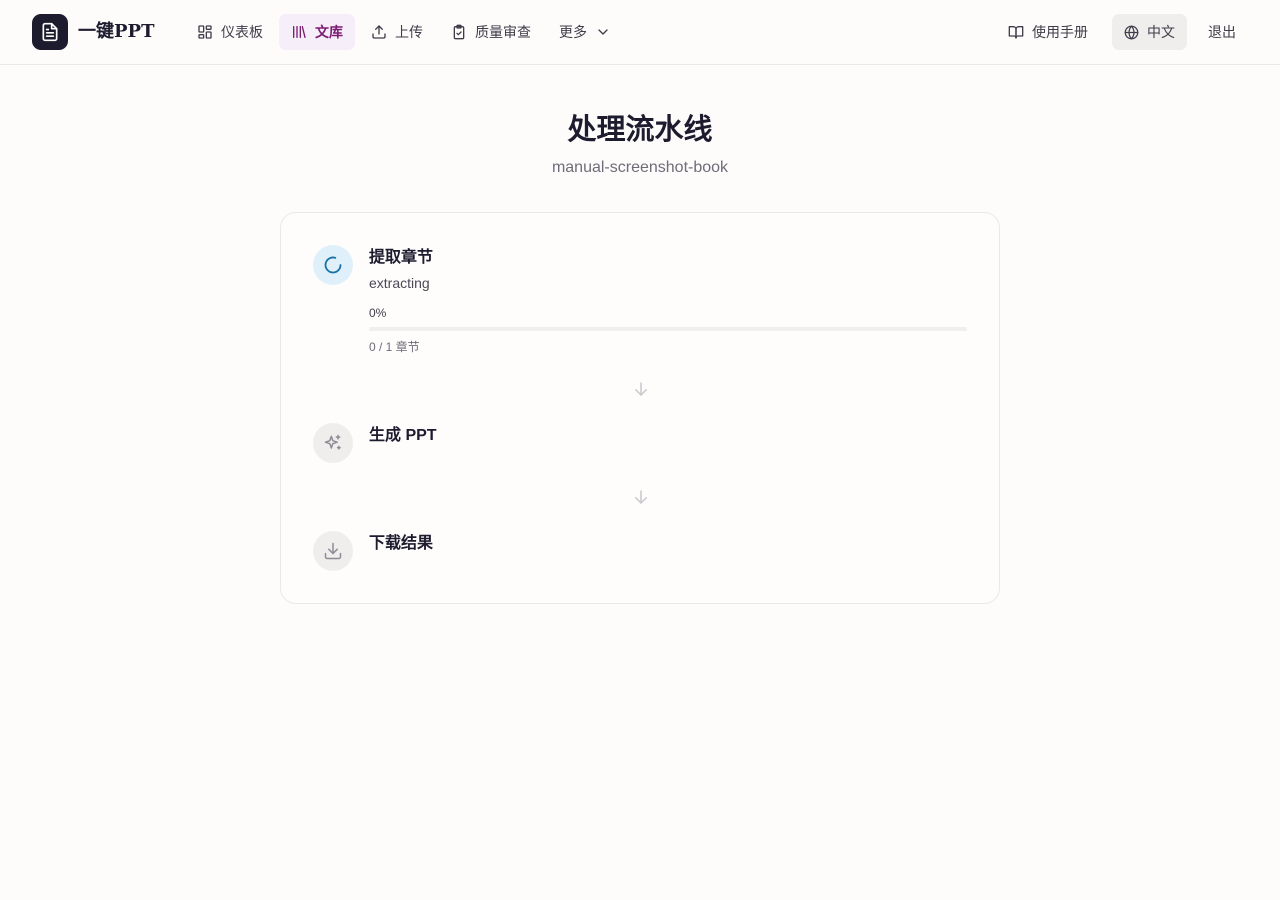  I want to click on dashboard-icon, so click(205, 32).